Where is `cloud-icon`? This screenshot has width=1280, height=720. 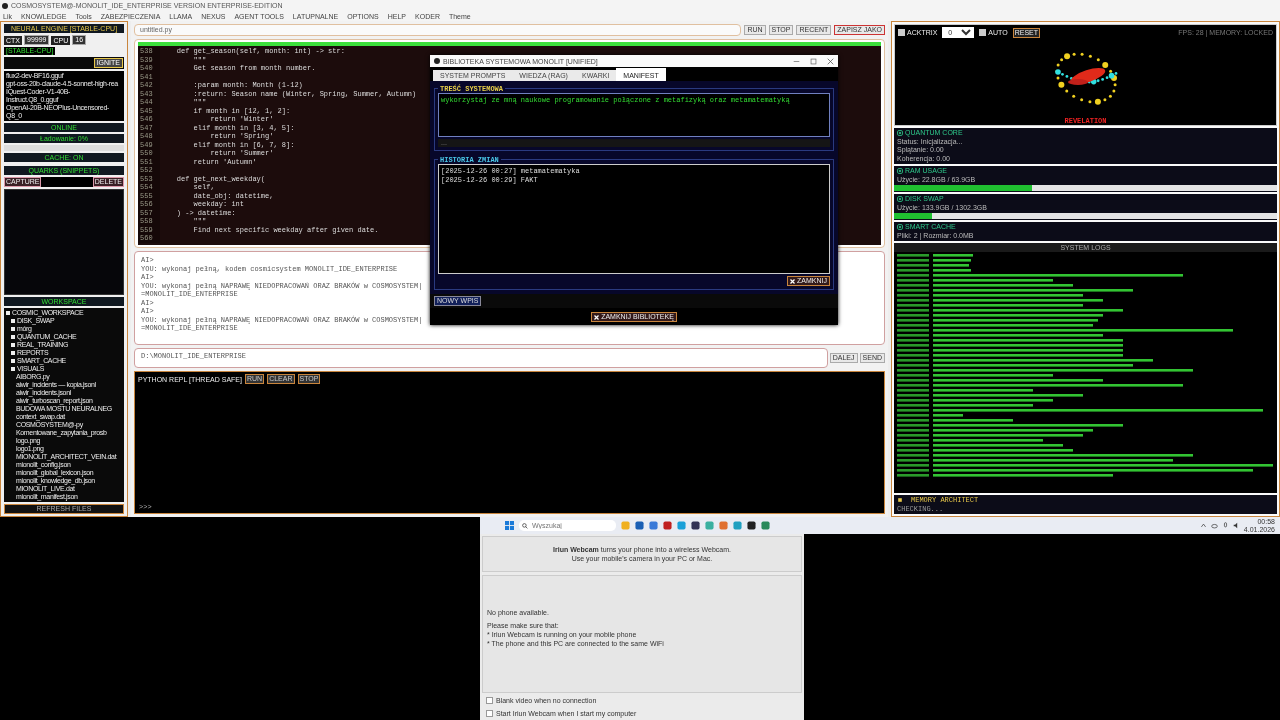
cloud-icon is located at coordinates (1214, 525).